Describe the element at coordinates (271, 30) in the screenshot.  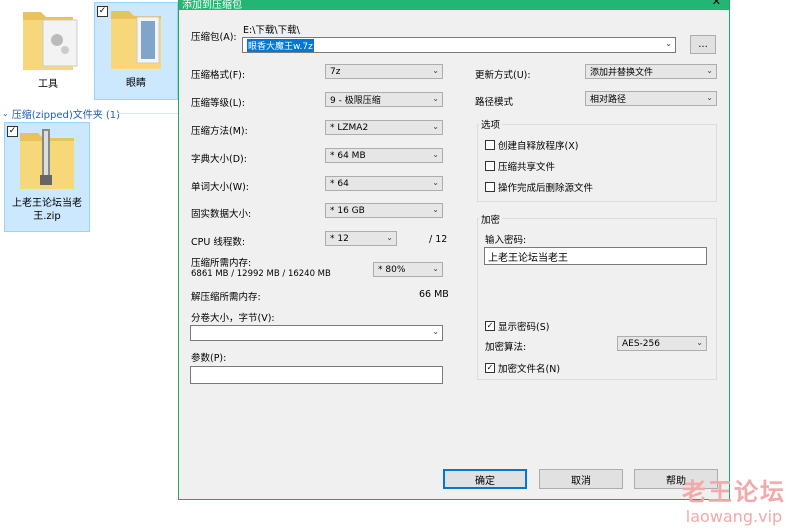
I see `archive-path: E:\下载\下载\` at that location.